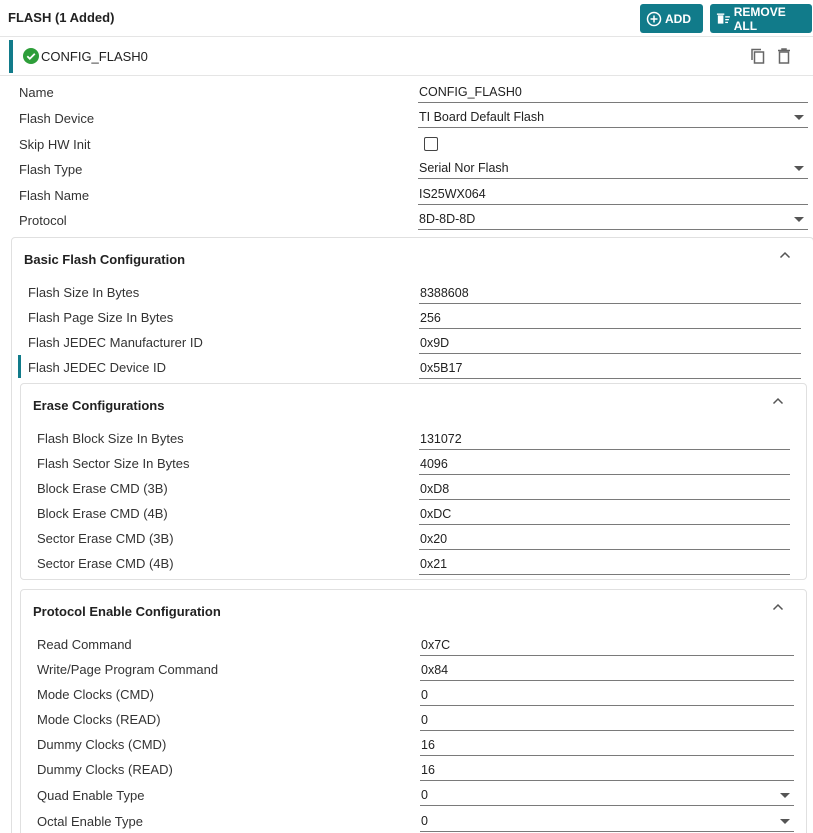  Describe the element at coordinates (102, 744) in the screenshot. I see `dummy-clocks-cmd-label: Dummy Clocks (CMD)` at that location.